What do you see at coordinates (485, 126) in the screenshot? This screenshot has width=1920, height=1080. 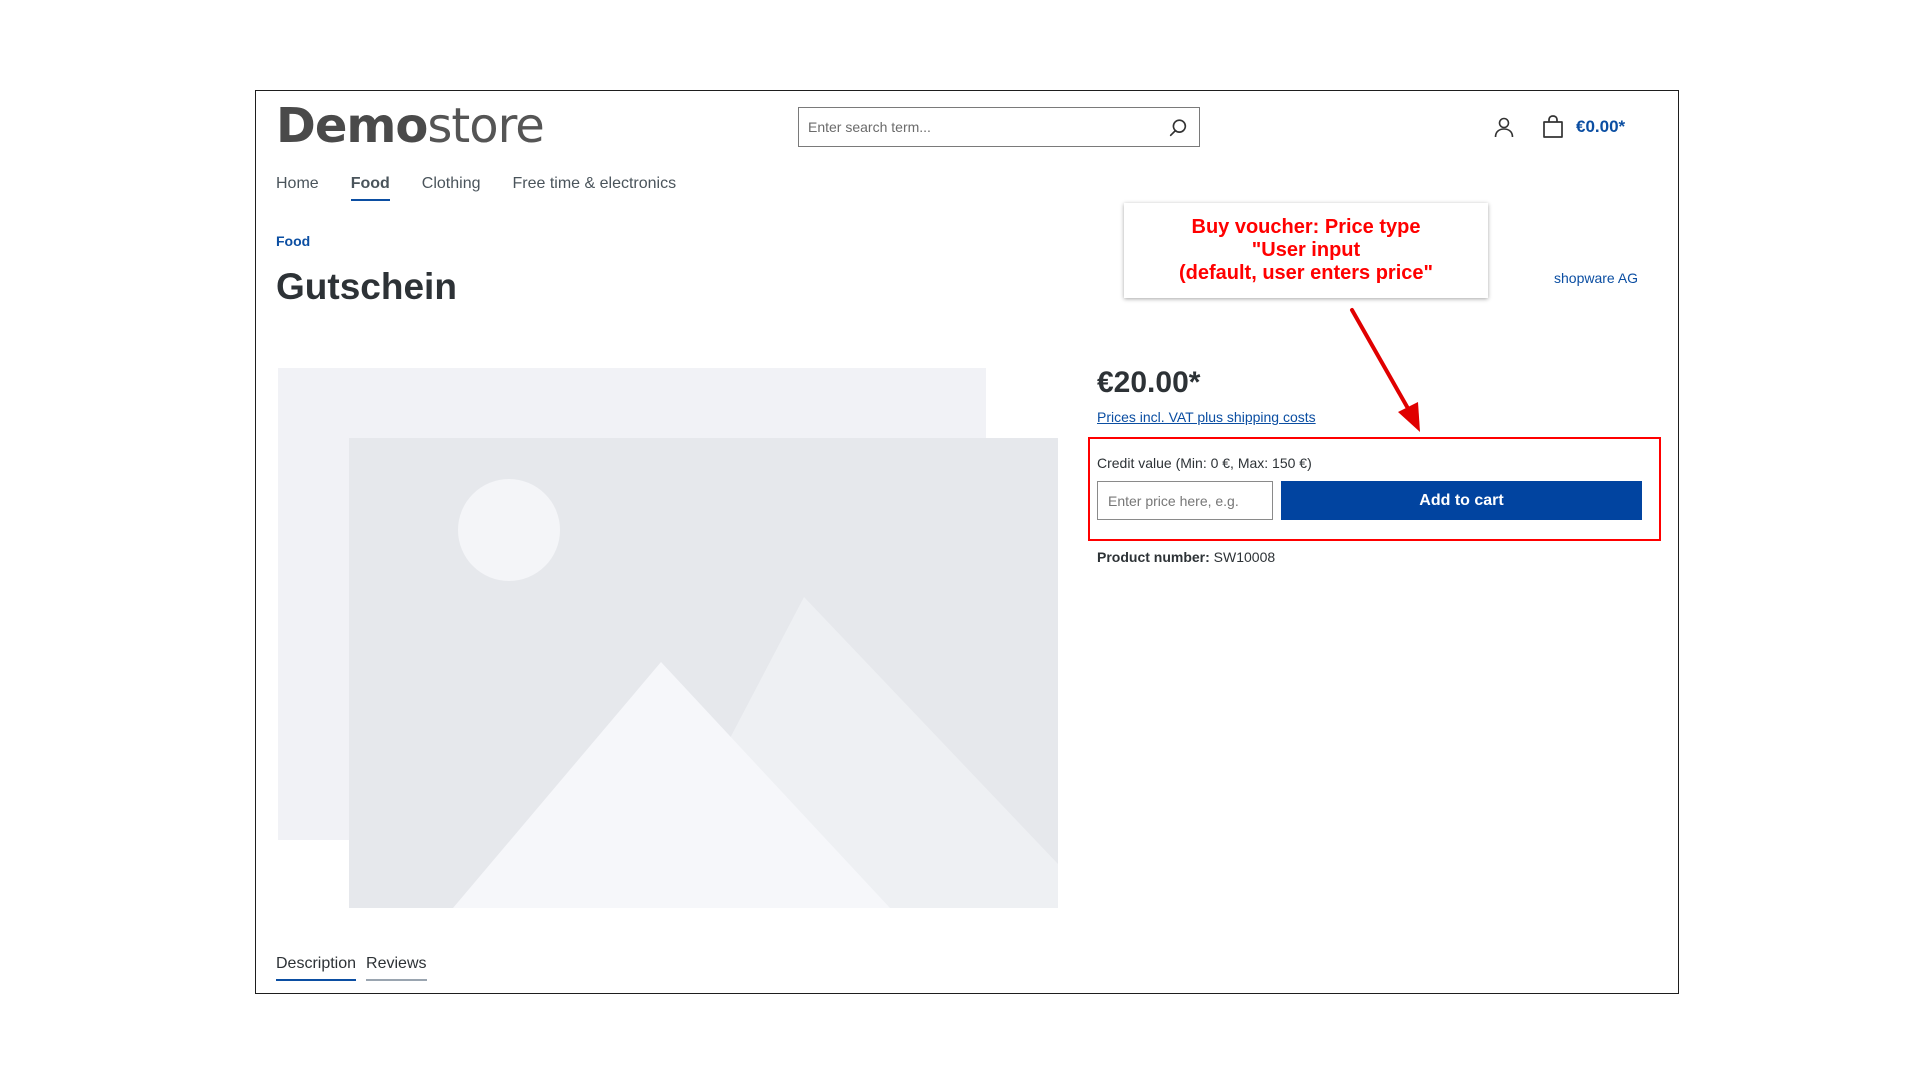 I see `logo-light-text: store` at bounding box center [485, 126].